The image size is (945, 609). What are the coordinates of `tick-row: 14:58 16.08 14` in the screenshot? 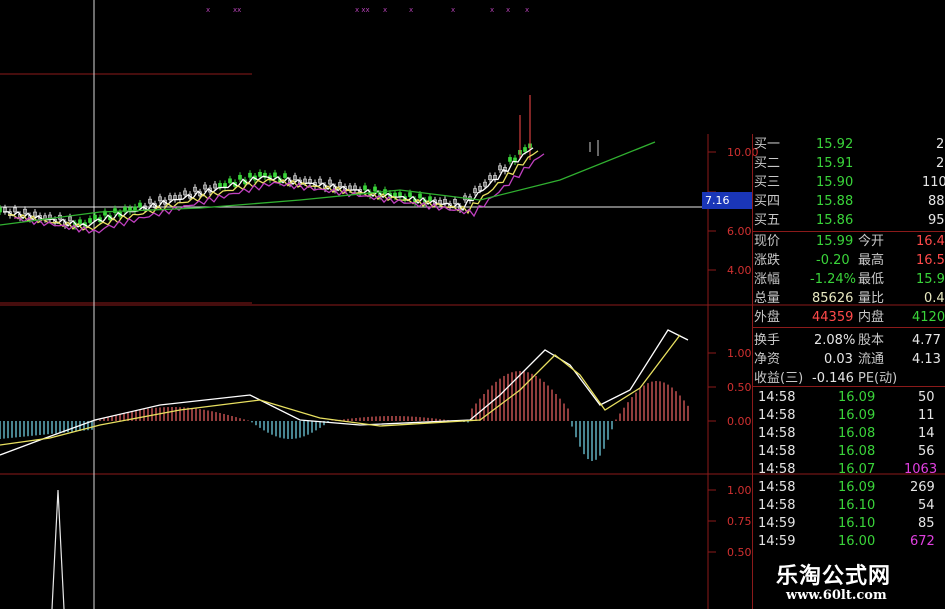 It's located at (848, 434).